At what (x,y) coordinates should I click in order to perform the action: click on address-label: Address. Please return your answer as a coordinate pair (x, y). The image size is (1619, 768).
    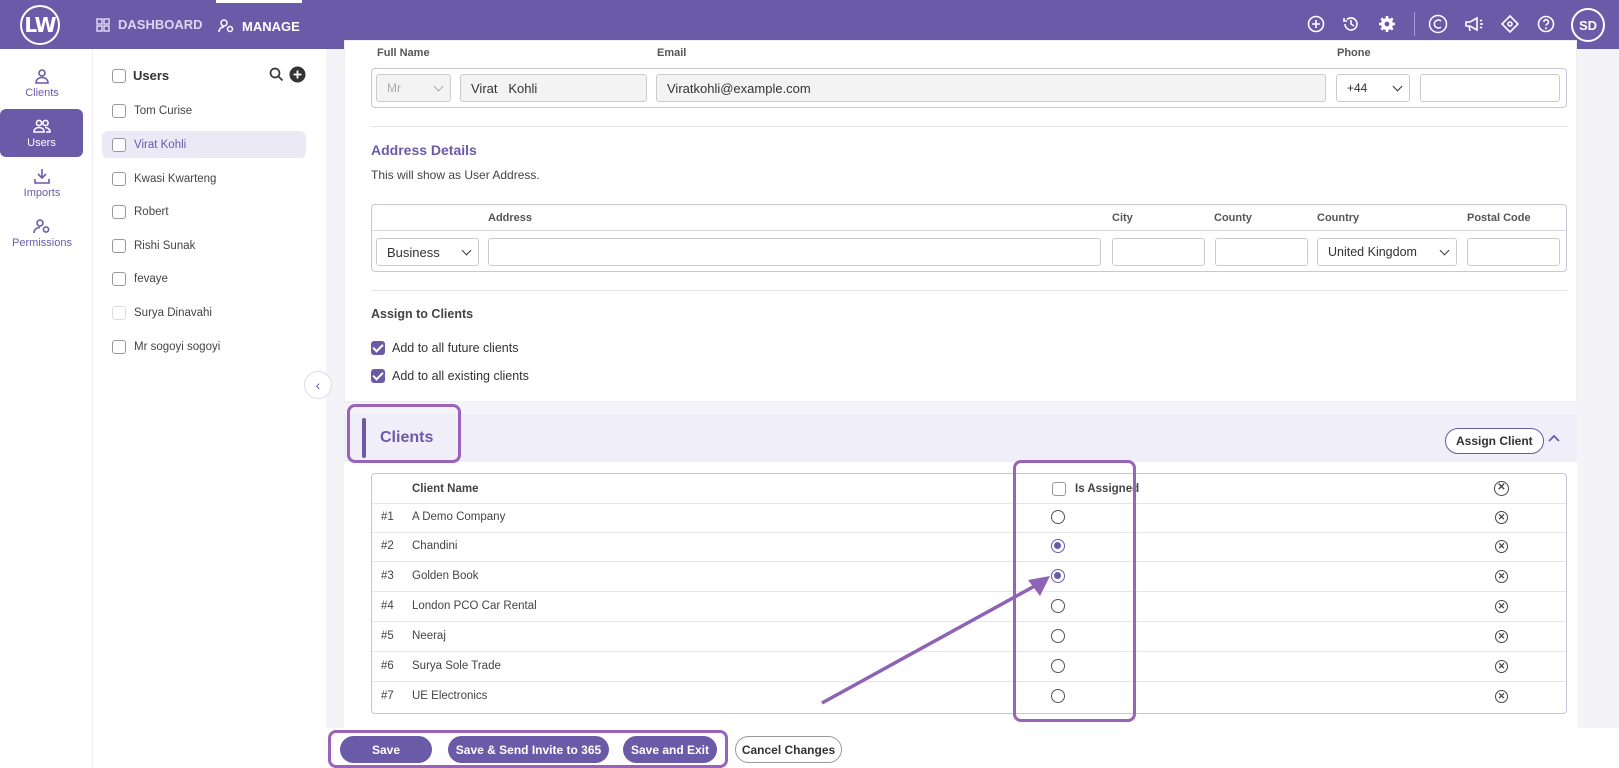
    Looking at the image, I should click on (510, 218).